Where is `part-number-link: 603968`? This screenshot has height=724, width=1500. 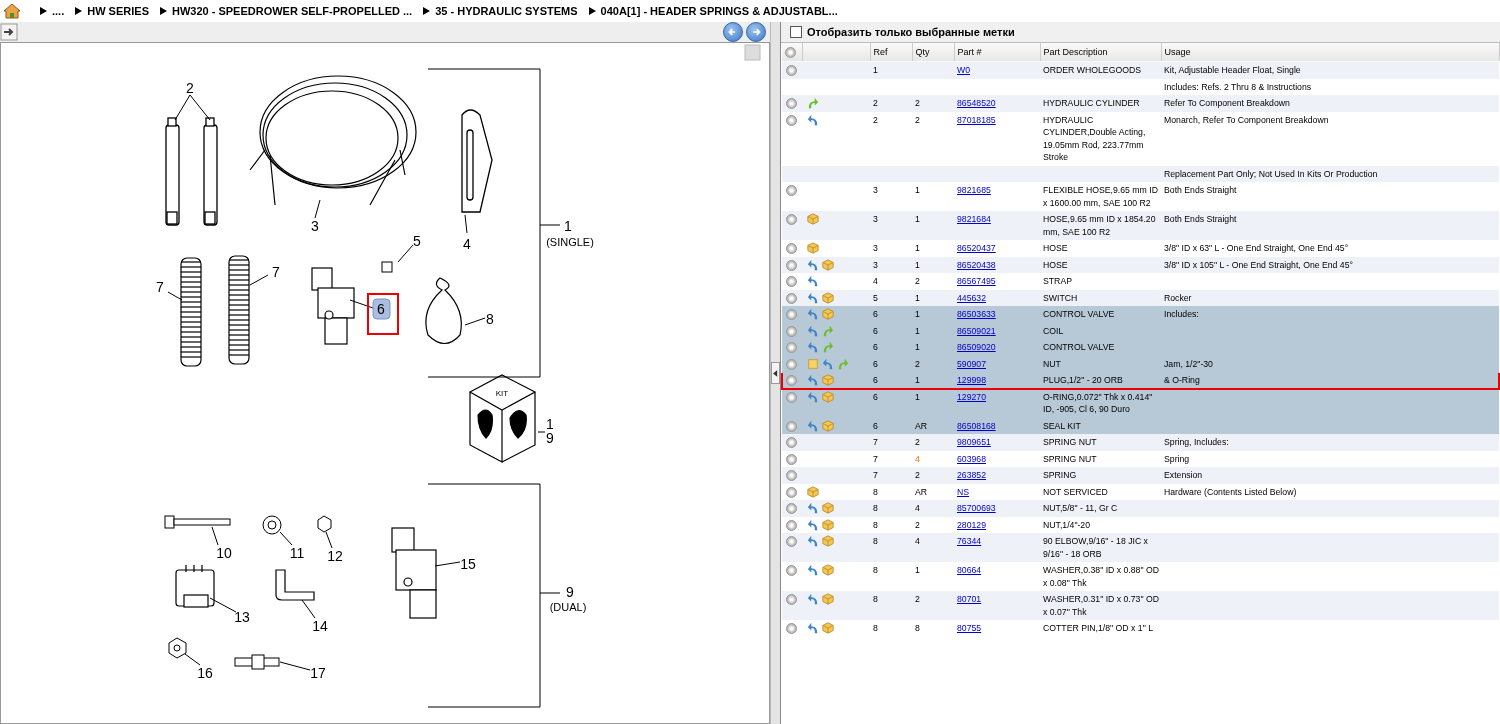
part-number-link: 603968 is located at coordinates (971, 458).